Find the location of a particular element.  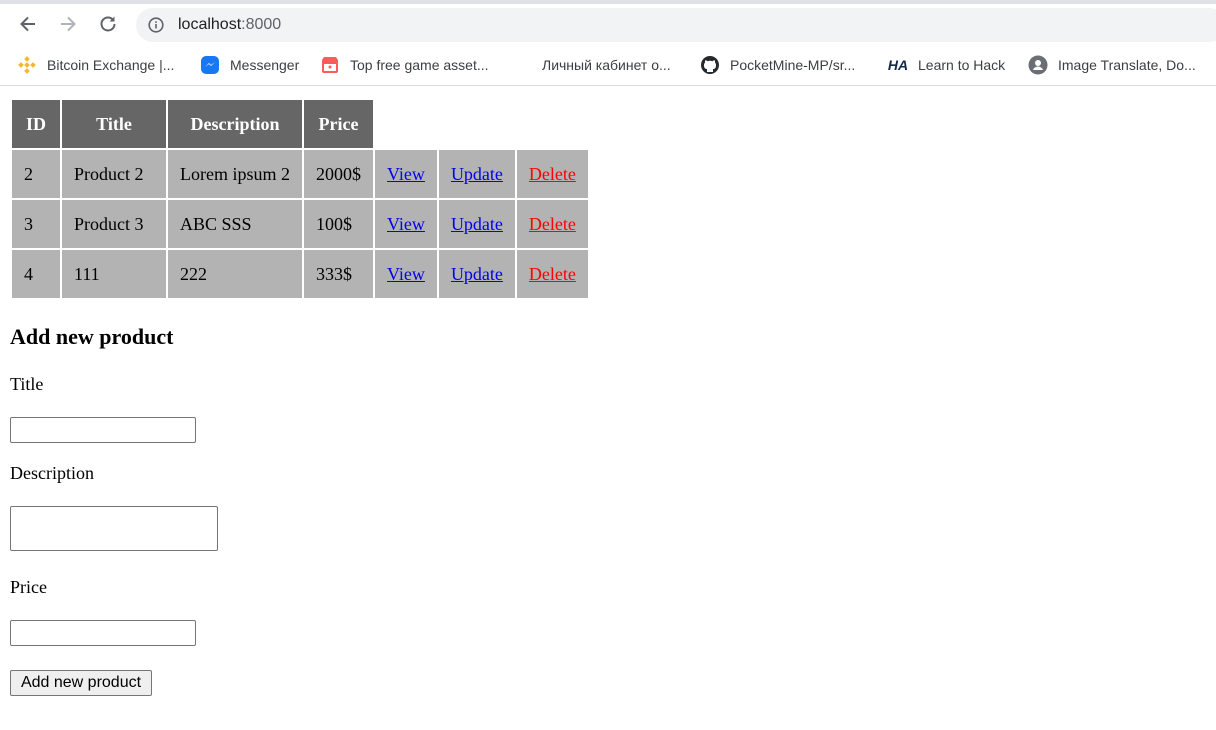

info-icon is located at coordinates (156, 25).